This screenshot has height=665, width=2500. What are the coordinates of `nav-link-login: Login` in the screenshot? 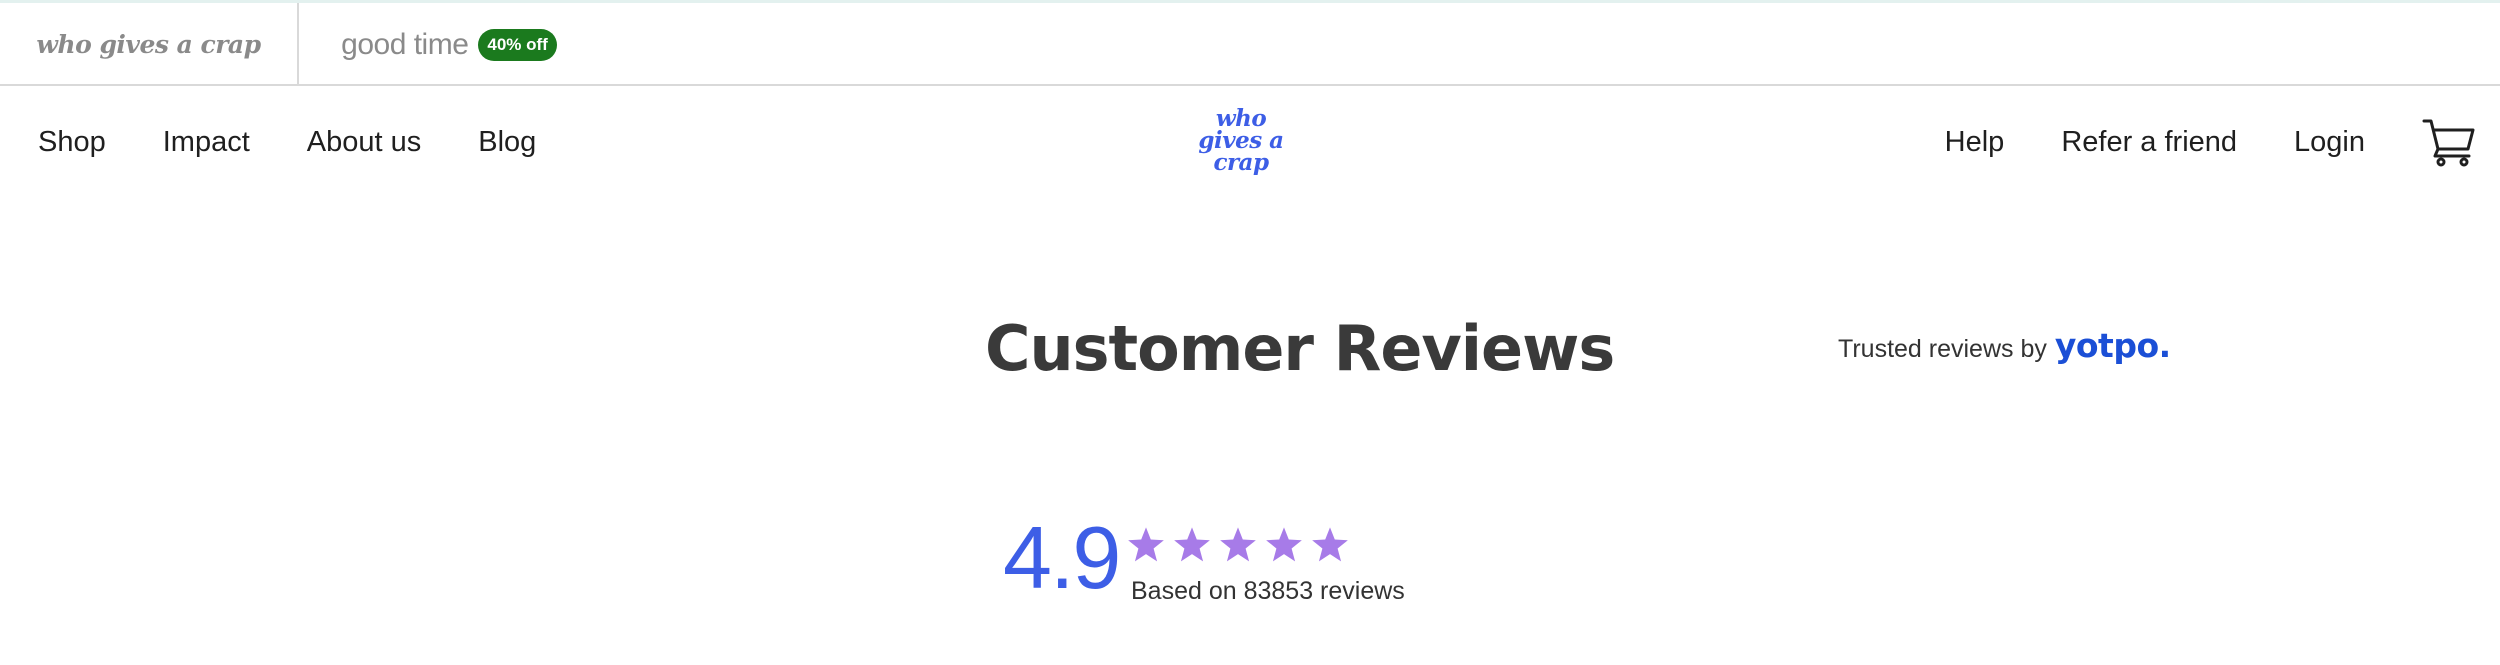 It's located at (2329, 142).